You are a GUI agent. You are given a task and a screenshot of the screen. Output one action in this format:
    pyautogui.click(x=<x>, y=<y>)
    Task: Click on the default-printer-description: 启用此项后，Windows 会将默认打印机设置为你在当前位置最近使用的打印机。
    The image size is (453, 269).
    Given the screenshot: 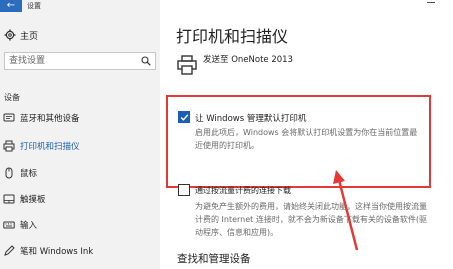 What is the action you would take?
    pyautogui.click(x=306, y=139)
    